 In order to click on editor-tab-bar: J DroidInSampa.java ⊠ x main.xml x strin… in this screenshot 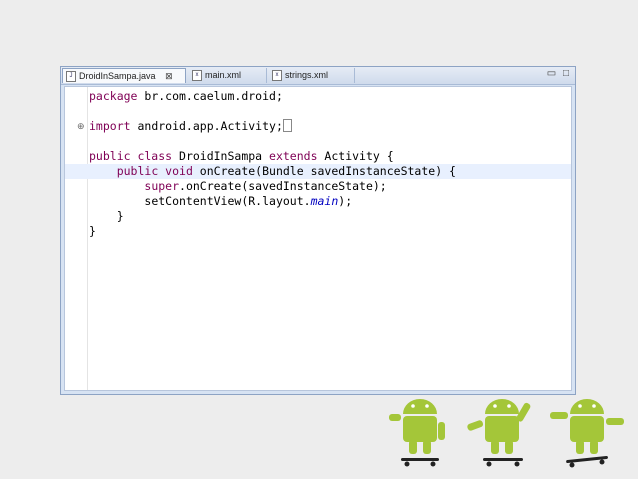, I will do `click(318, 76)`.